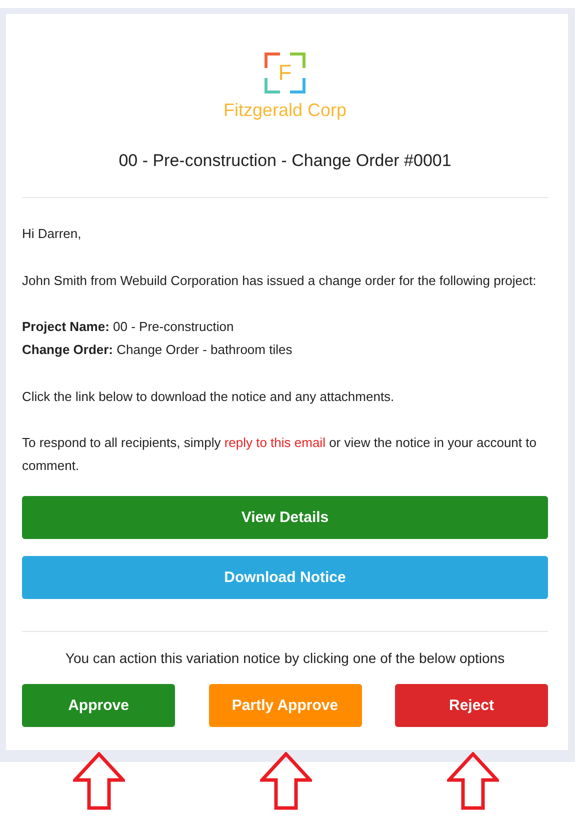 Image resolution: width=585 pixels, height=816 pixels. Describe the element at coordinates (98, 705) in the screenshot. I see `action-button: Approve` at that location.